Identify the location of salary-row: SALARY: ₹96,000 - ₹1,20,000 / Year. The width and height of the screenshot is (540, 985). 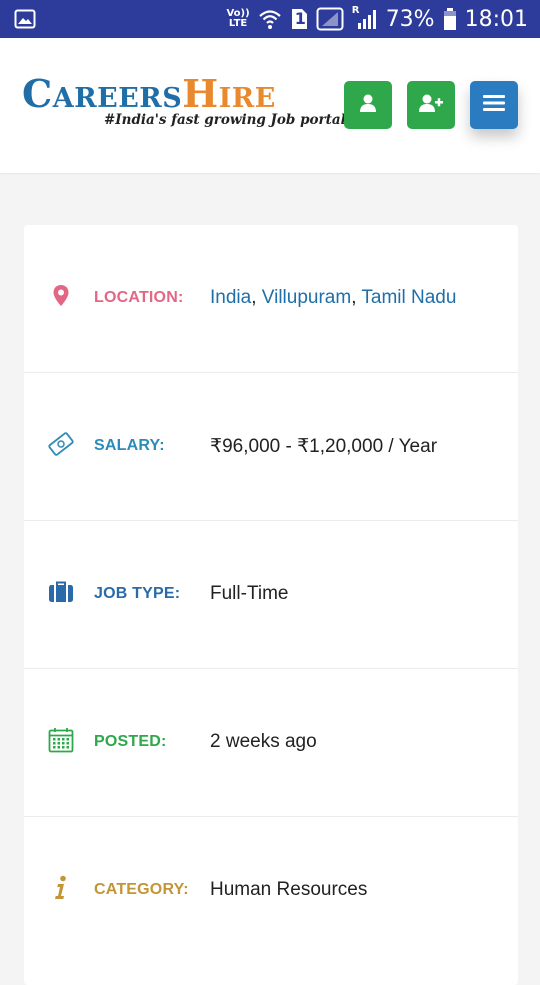
(271, 447).